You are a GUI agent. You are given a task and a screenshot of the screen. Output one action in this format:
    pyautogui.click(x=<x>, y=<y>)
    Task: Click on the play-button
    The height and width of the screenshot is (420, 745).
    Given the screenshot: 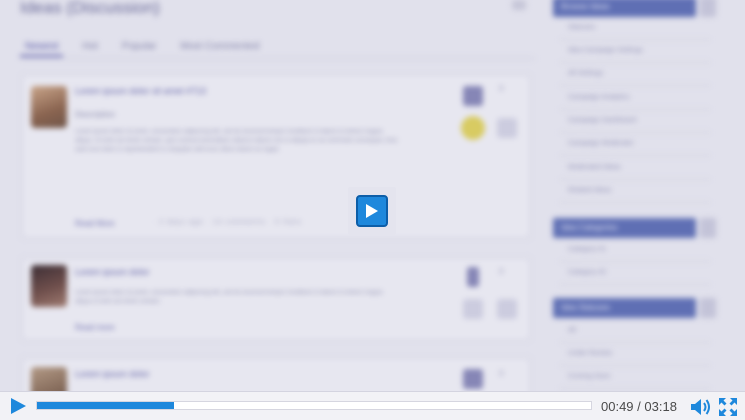 What is the action you would take?
    pyautogui.click(x=18, y=406)
    